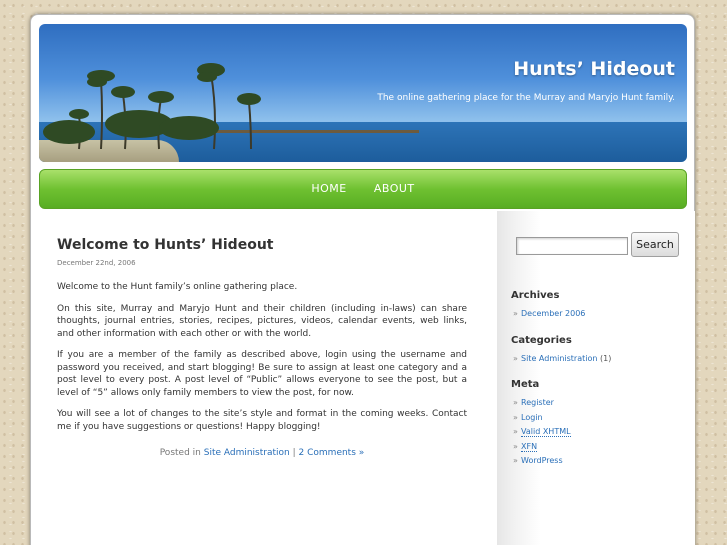 The width and height of the screenshot is (727, 545). I want to click on meta-heading: Meta, so click(525, 384).